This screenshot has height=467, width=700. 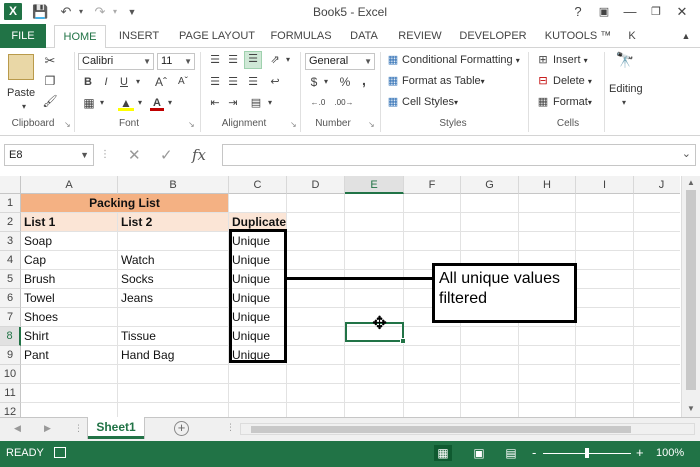 I want to click on bold-icon: B, so click(x=88, y=82).